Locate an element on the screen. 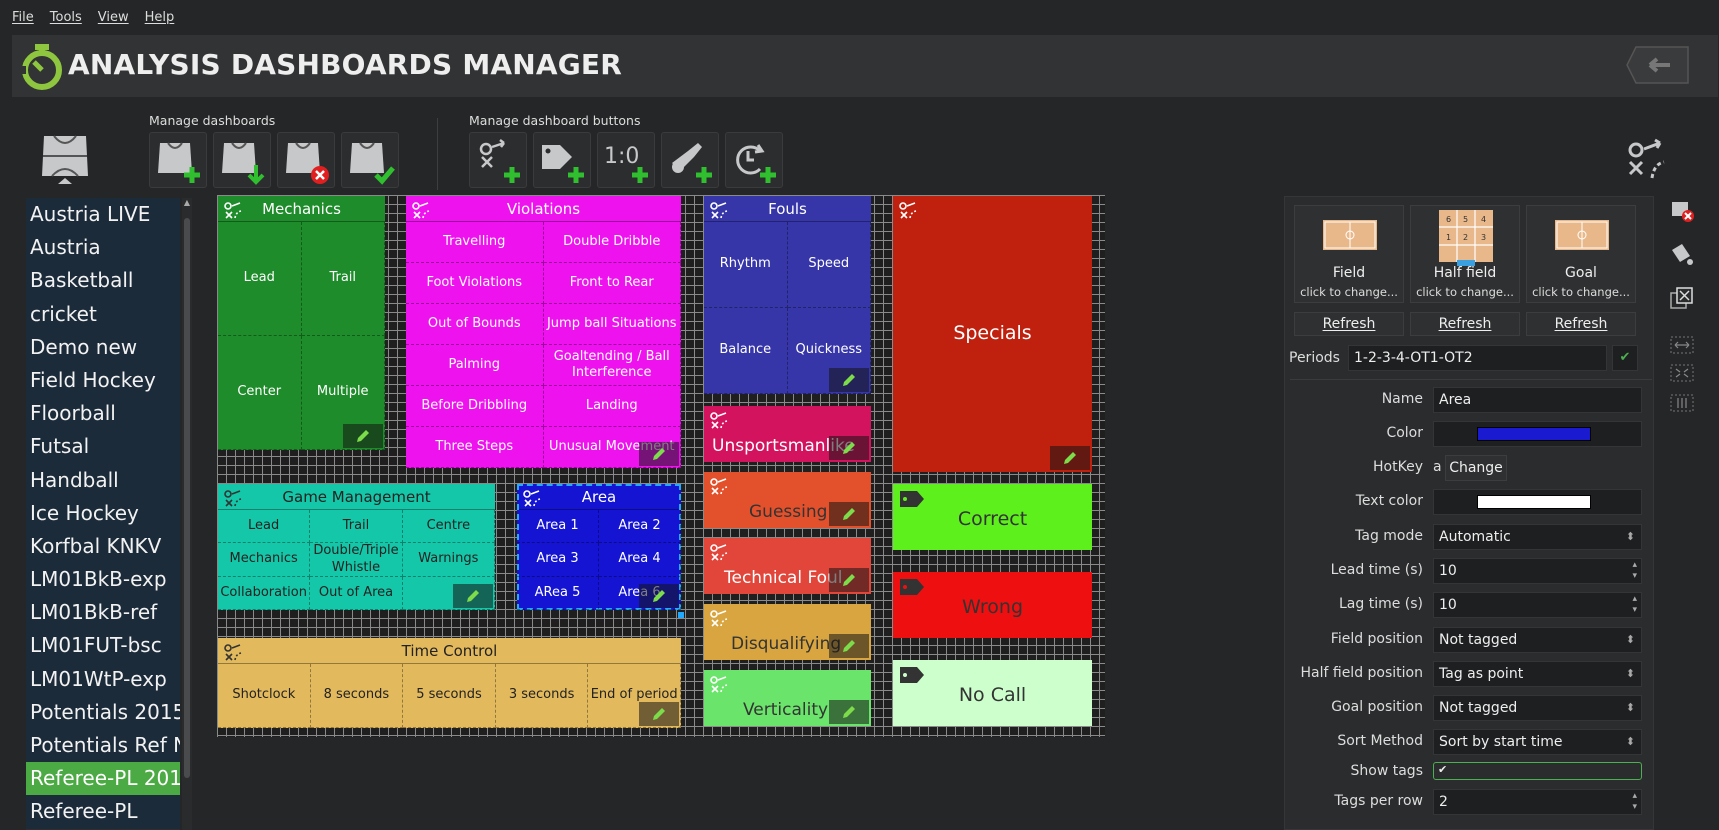 The image size is (1719, 830). refresh-field-button: Refresh is located at coordinates (1349, 324).